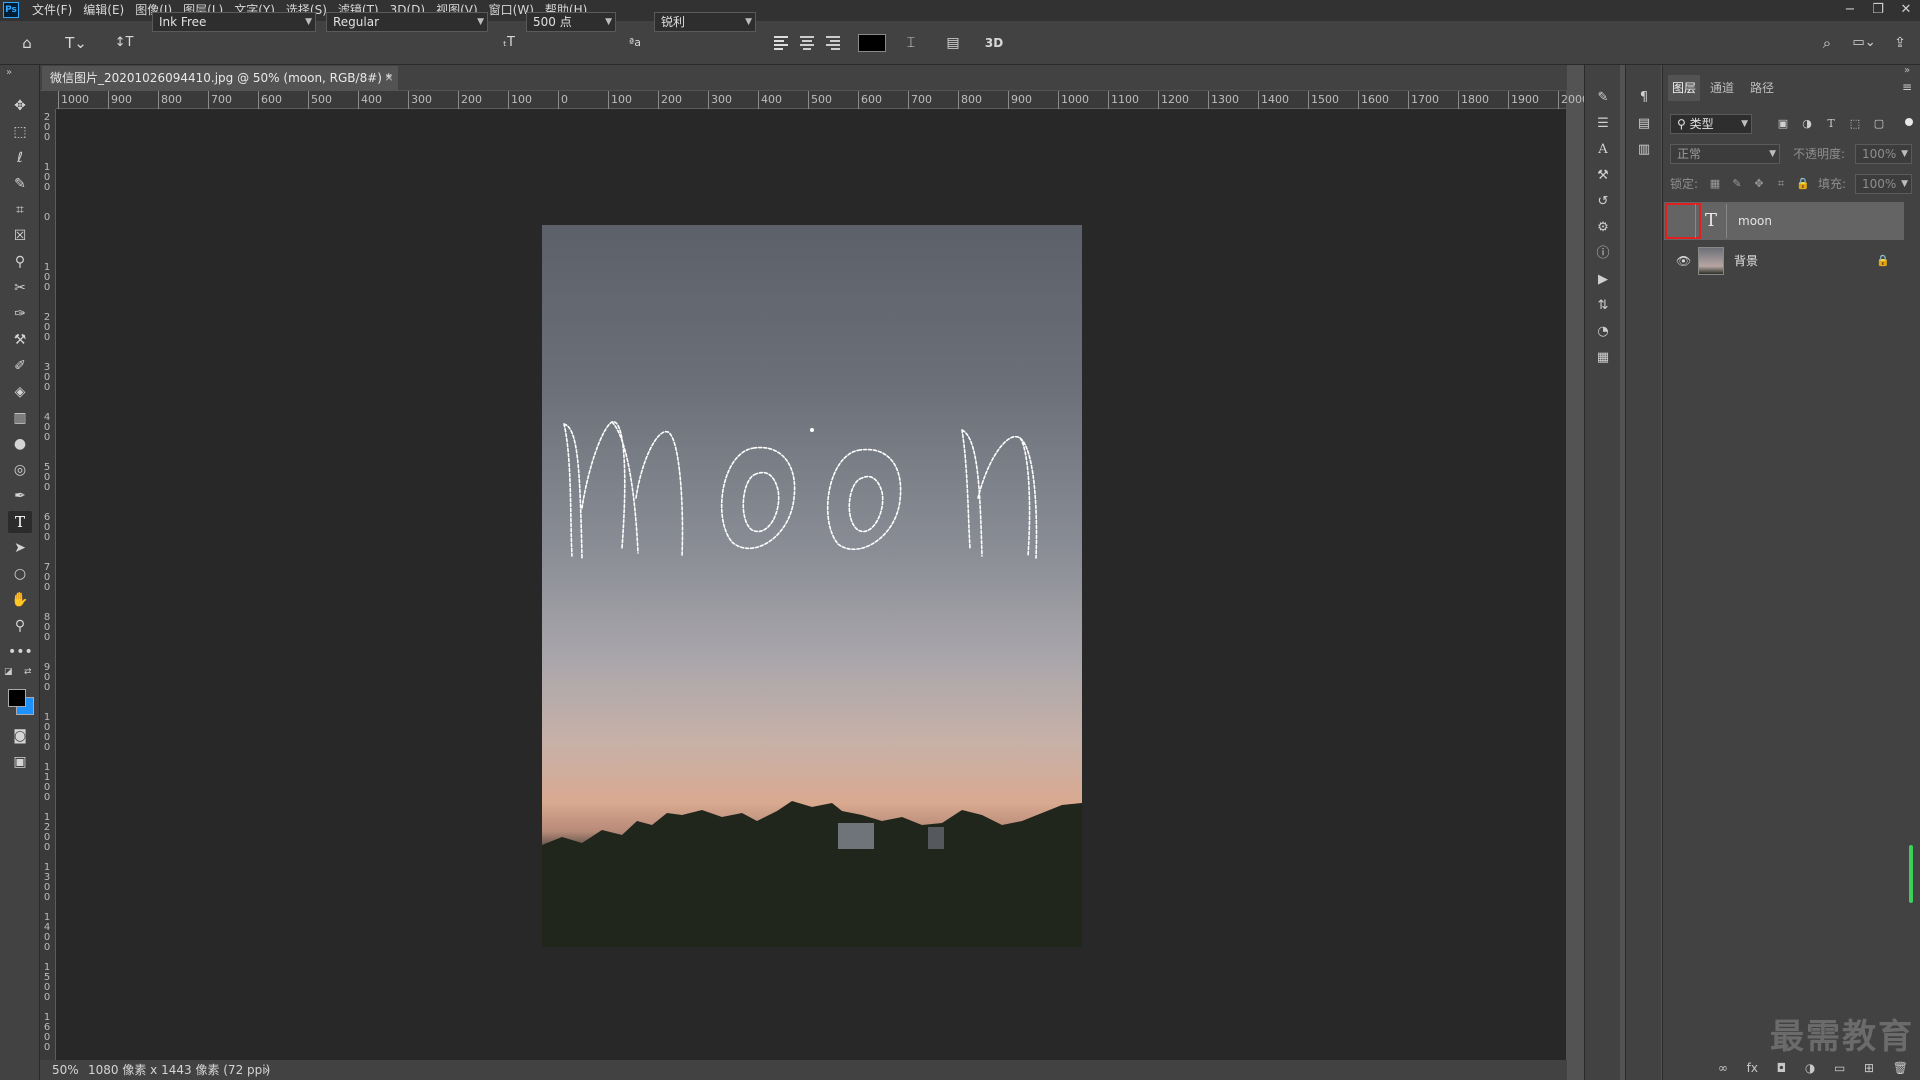 Image resolution: width=1920 pixels, height=1080 pixels. I want to click on table-icon: ▦, so click(1603, 358).